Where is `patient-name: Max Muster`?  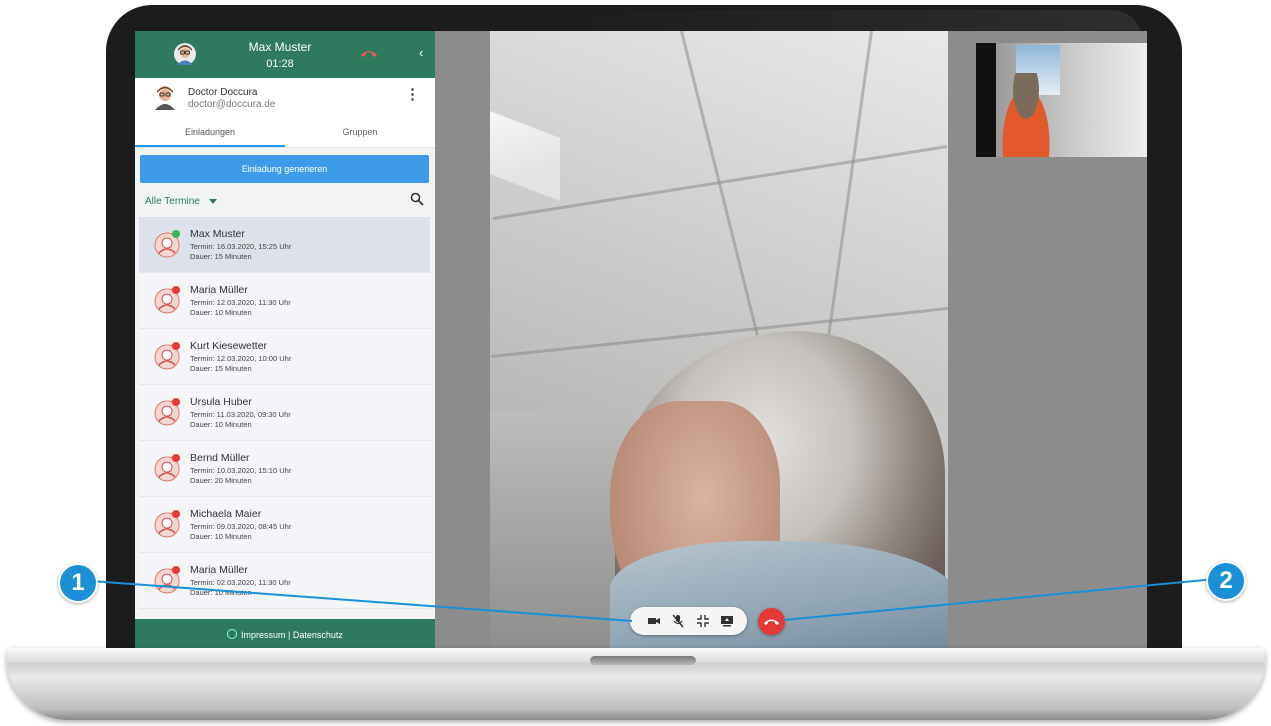 patient-name: Max Muster is located at coordinates (217, 234).